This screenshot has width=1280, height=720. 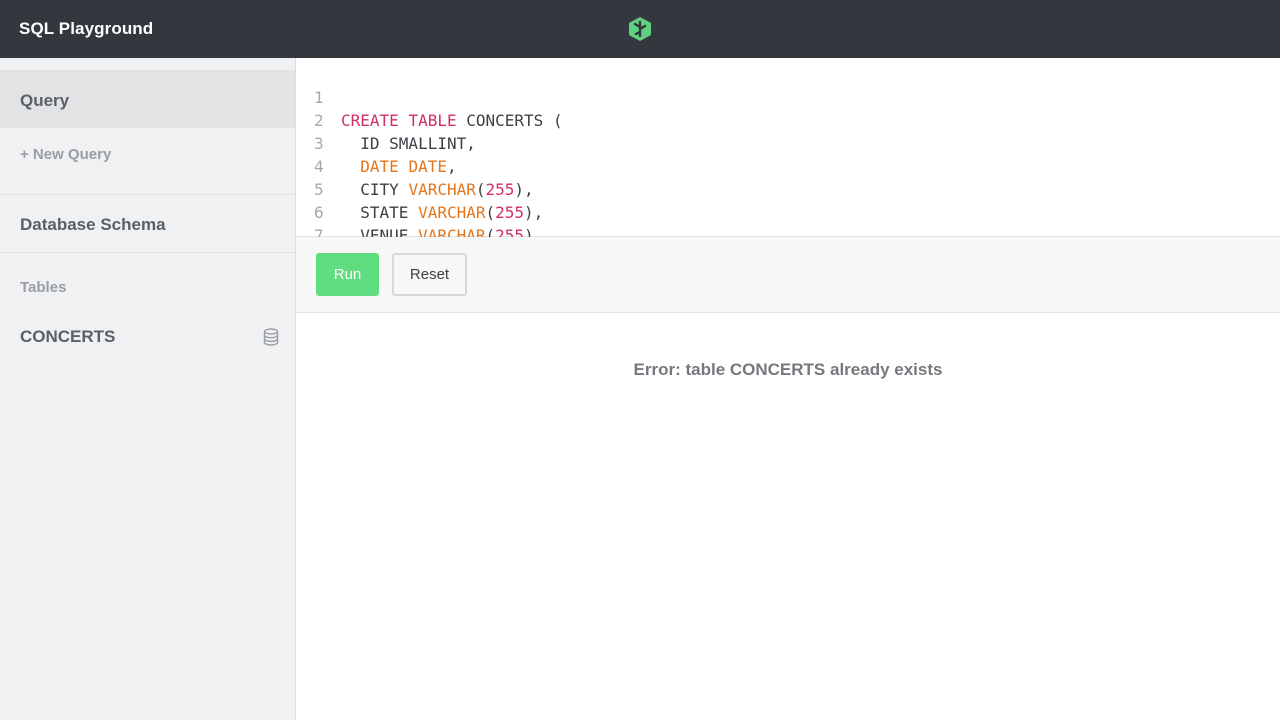 I want to click on code-line: 6 VENUE VARCHAR(255), so click(x=415, y=211).